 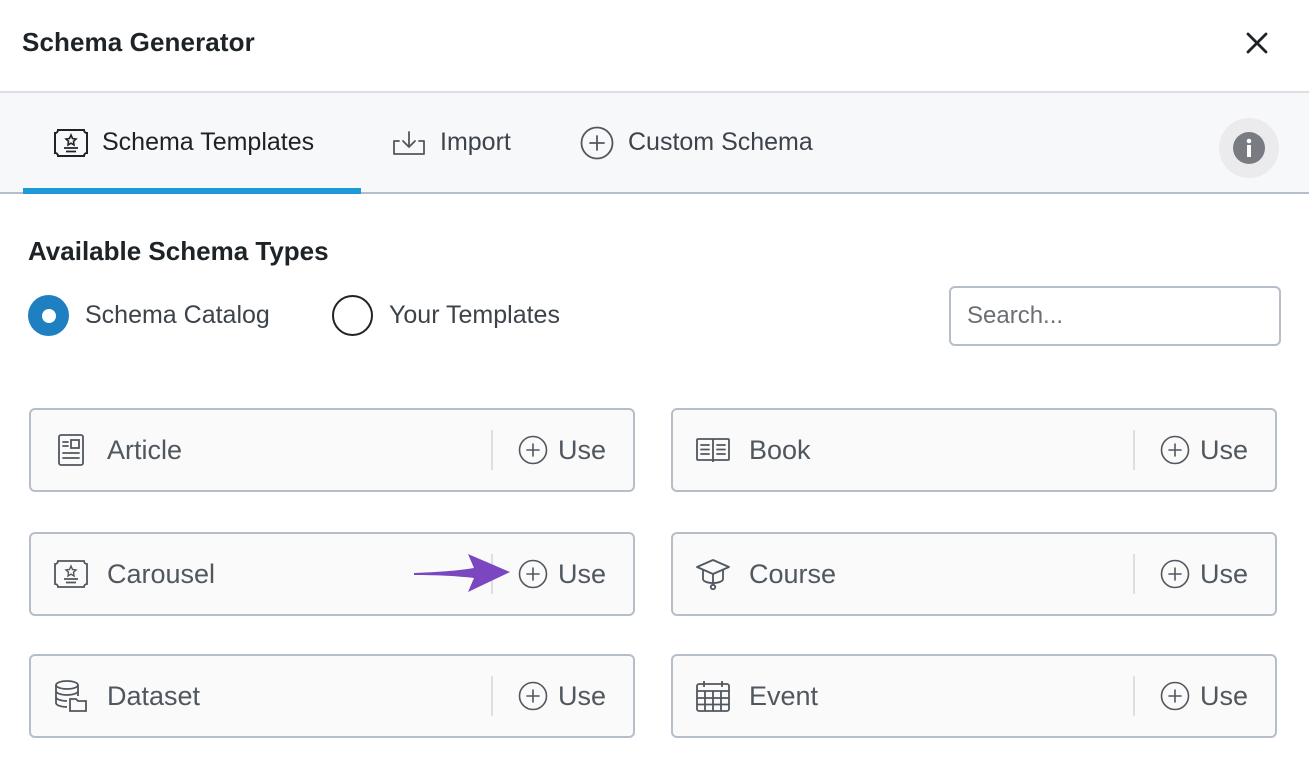 I want to click on use-button-event: Use, so click(x=1203, y=696).